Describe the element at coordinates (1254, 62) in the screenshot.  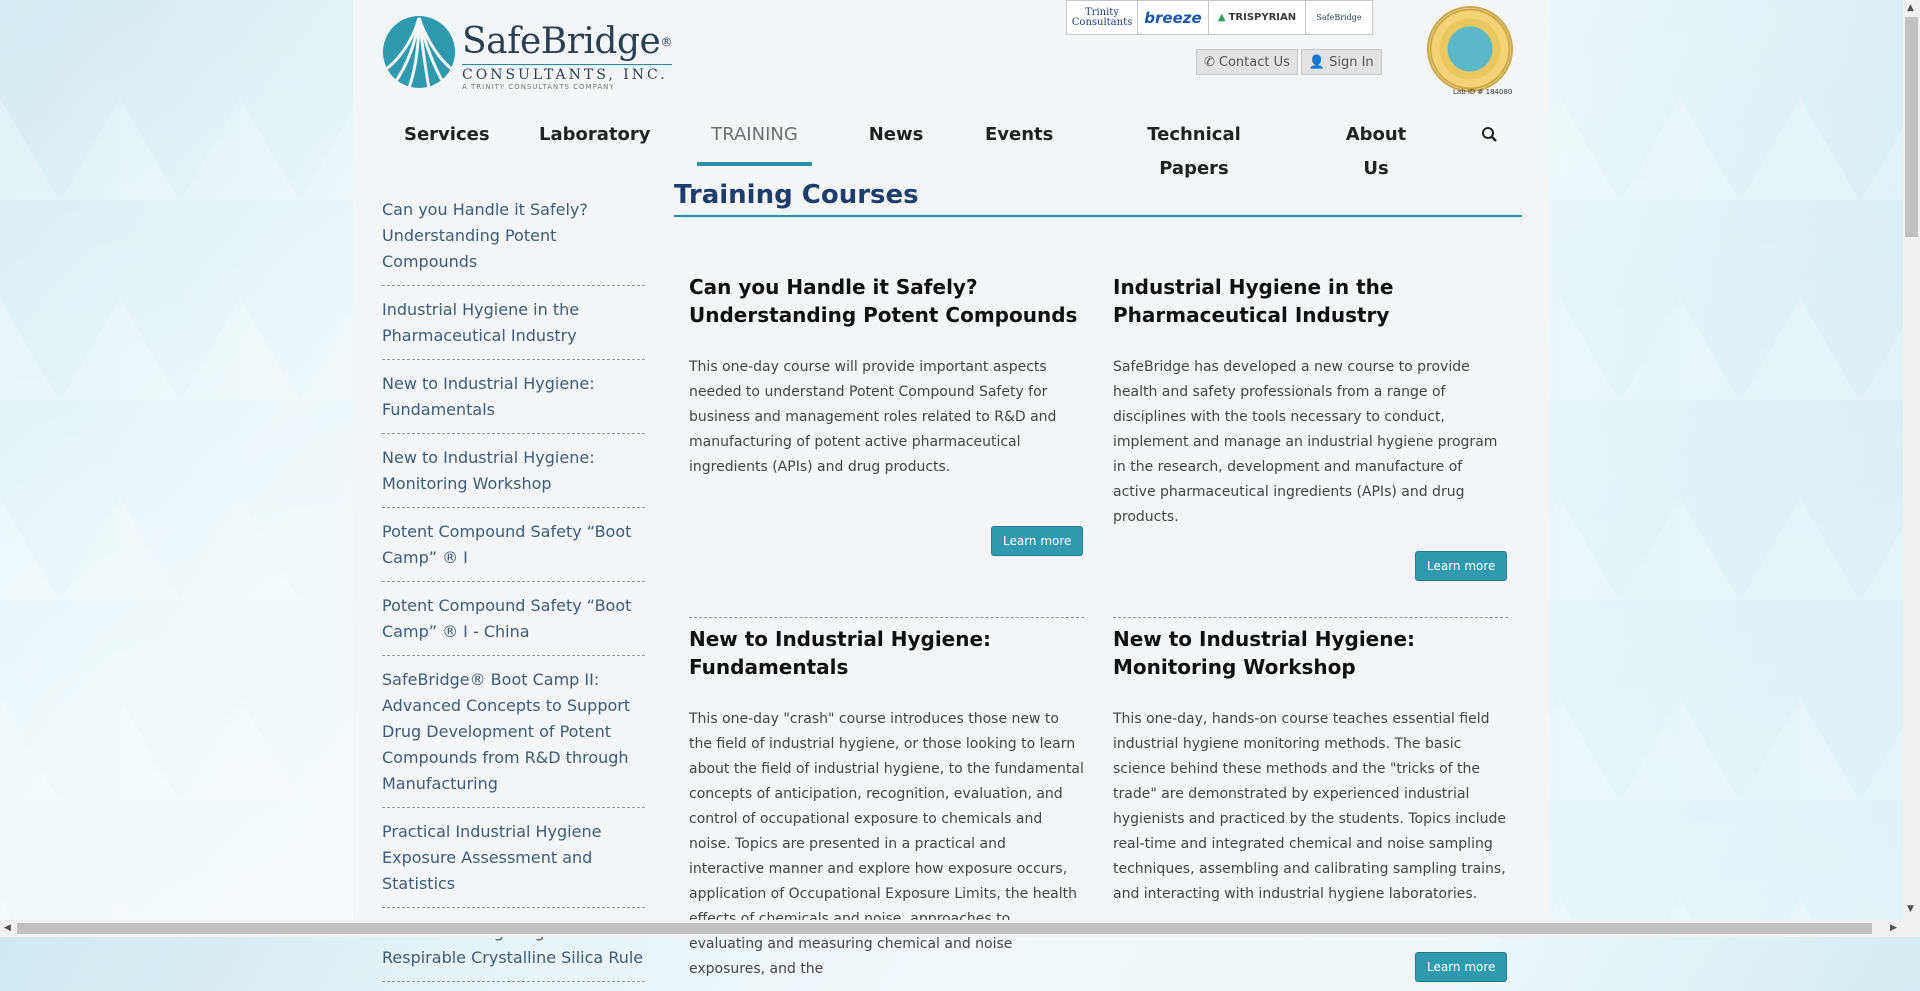
I see `contact-us-label: Contact Us` at that location.